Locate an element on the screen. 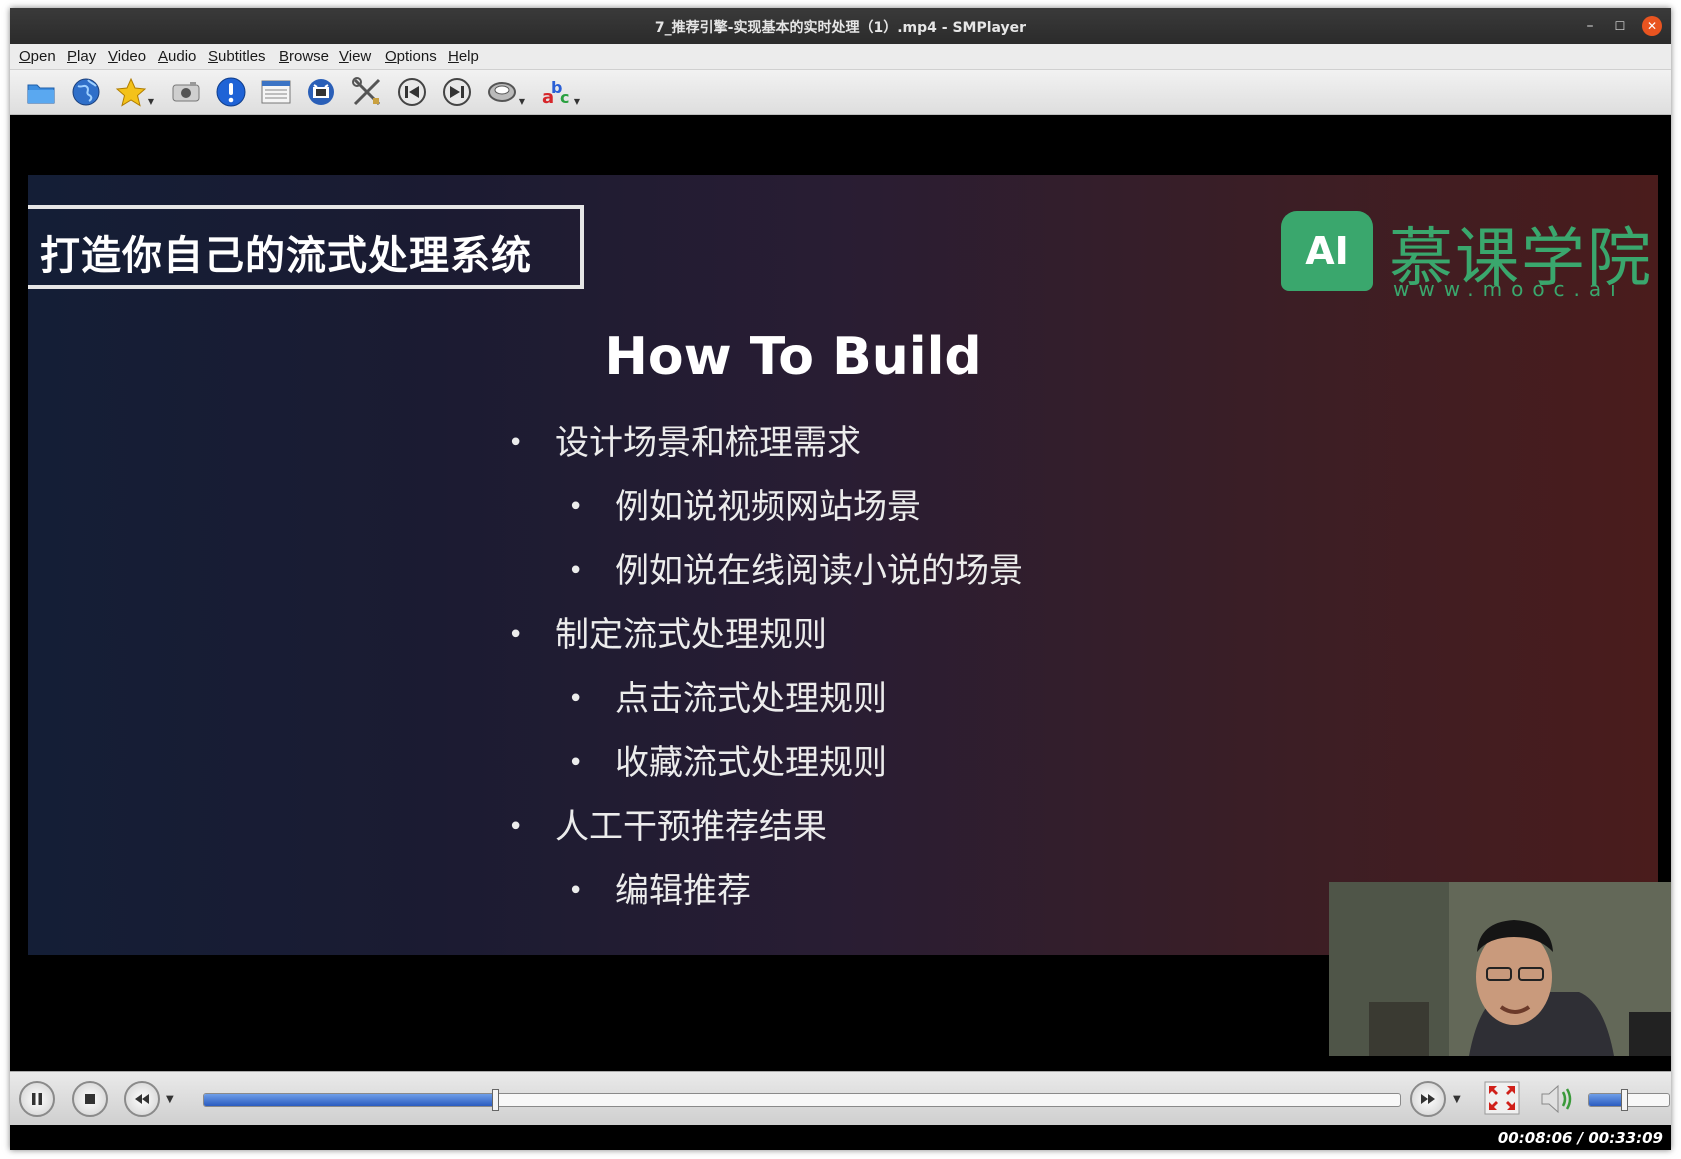  subtitle-abc-icon: abc is located at coordinates (555, 93).